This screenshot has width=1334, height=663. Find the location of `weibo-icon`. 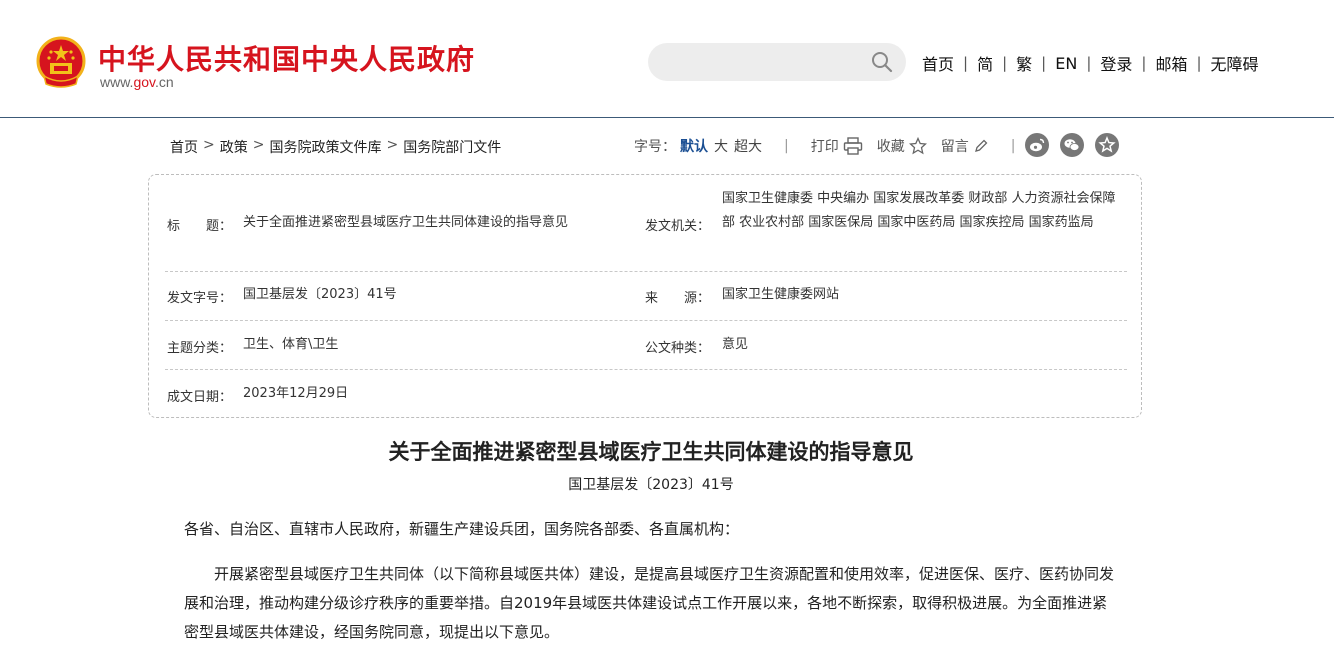

weibo-icon is located at coordinates (1037, 145).